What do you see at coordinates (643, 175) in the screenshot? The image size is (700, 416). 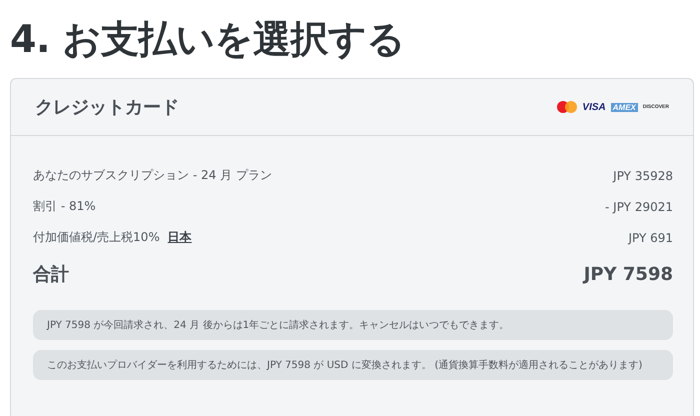 I see `line-amount: JPY 35928` at bounding box center [643, 175].